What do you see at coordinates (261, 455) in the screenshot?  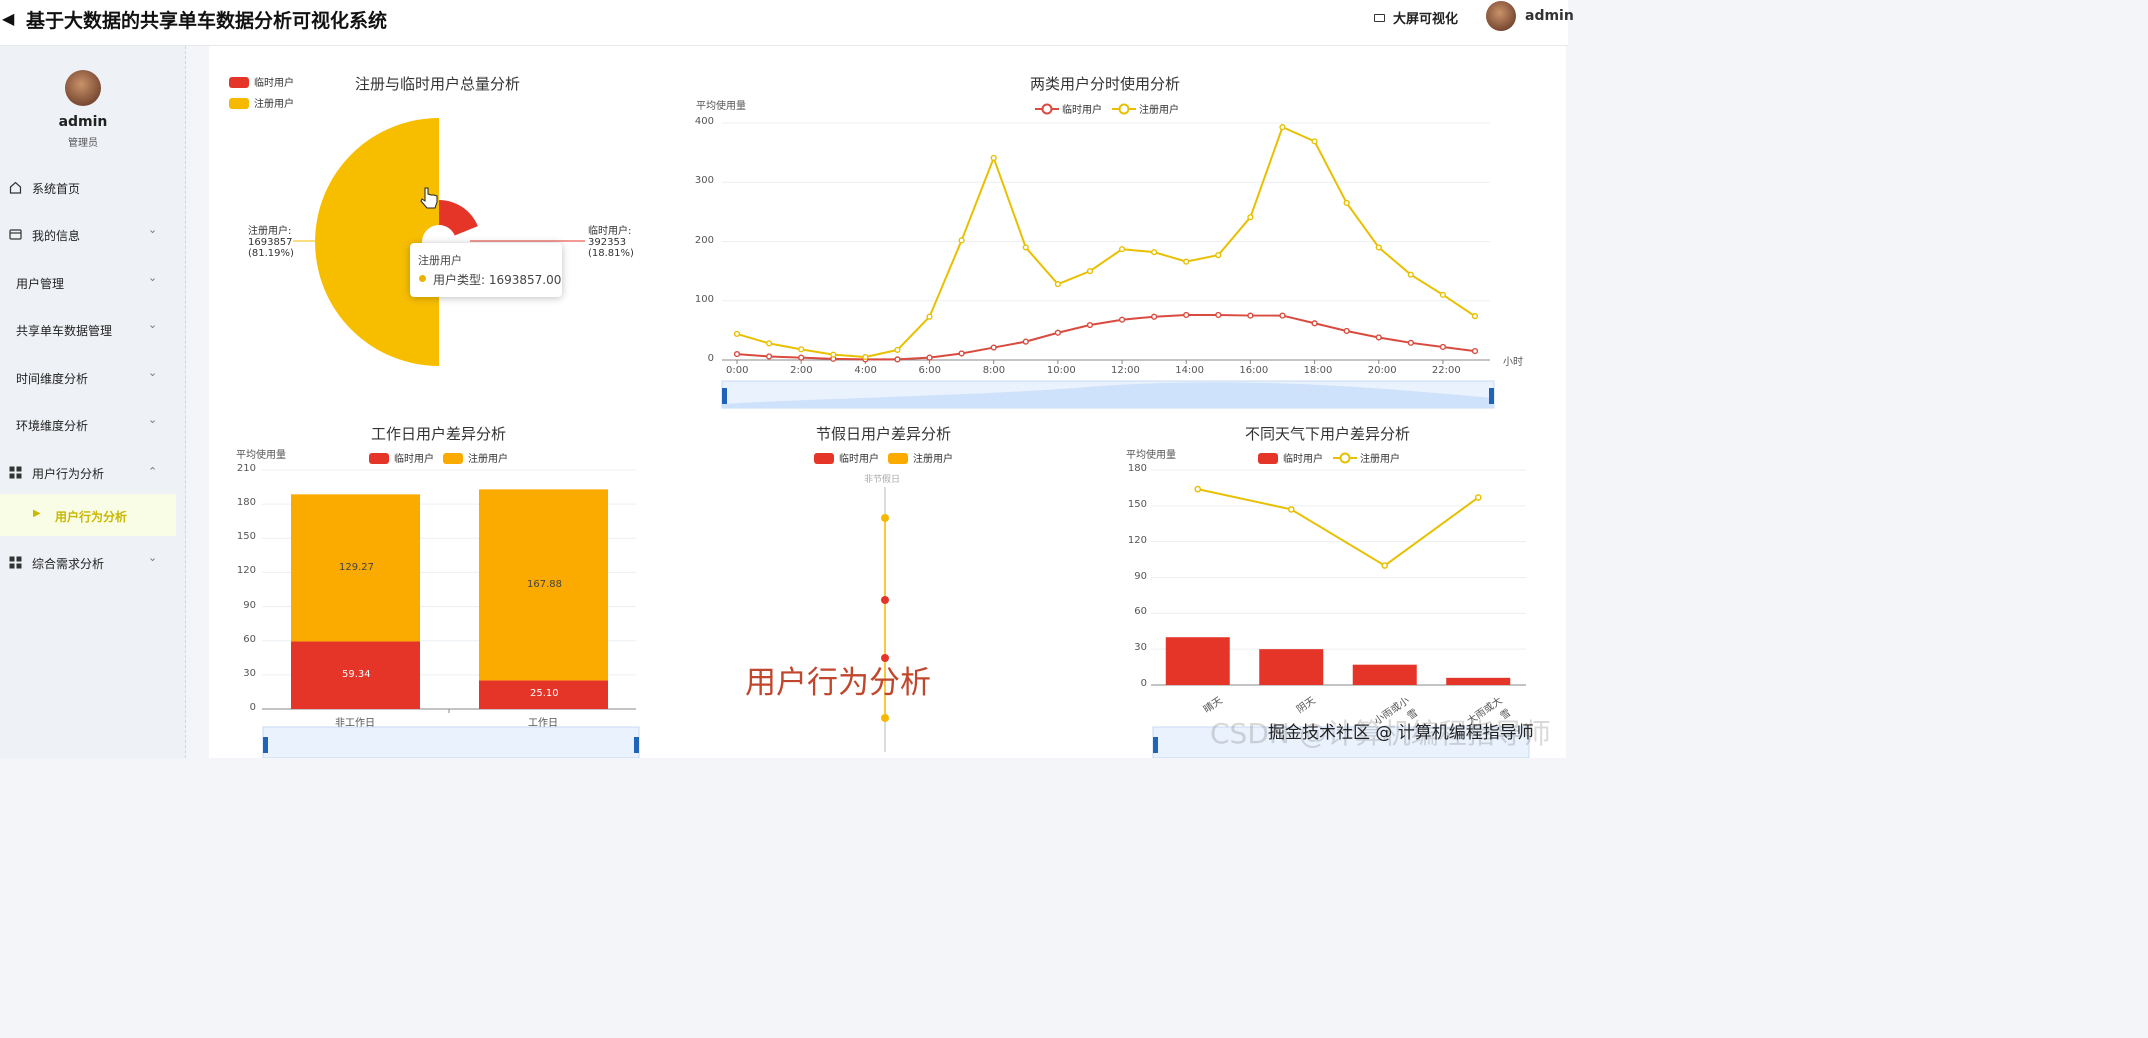 I see `workday-y-axis-label: 平均使用量` at bounding box center [261, 455].